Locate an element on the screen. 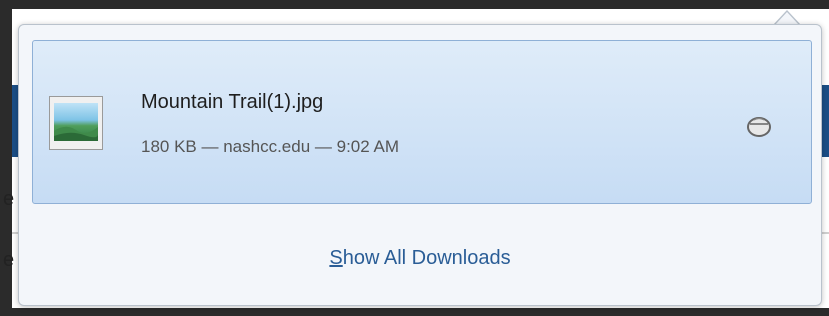 The image size is (829, 316). download-file-name: Mountain Trail(1).jpg is located at coordinates (232, 102).